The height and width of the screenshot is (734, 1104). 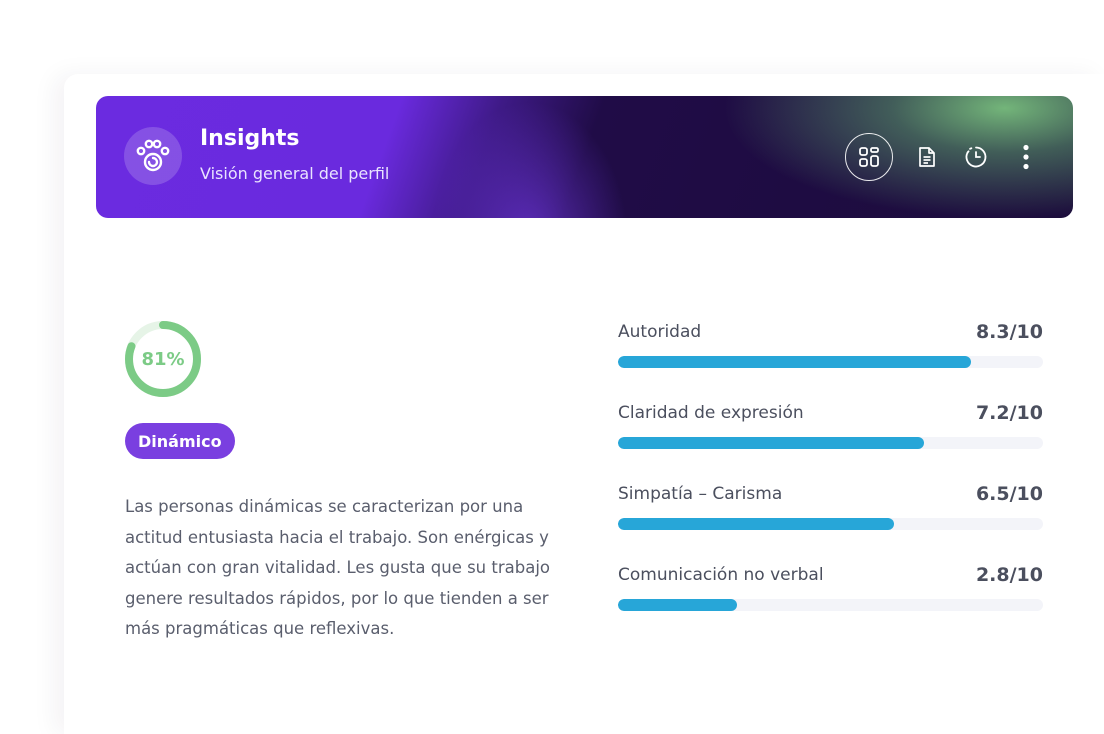 What do you see at coordinates (700, 494) in the screenshot?
I see `metric-label: Simpatía – Carisma` at bounding box center [700, 494].